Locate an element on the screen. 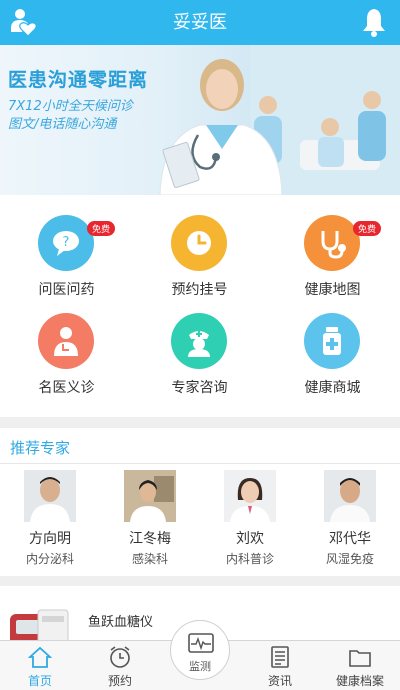 This screenshot has width=400, height=690. service-expert-consult: 专家咨询 is located at coordinates (199, 348).